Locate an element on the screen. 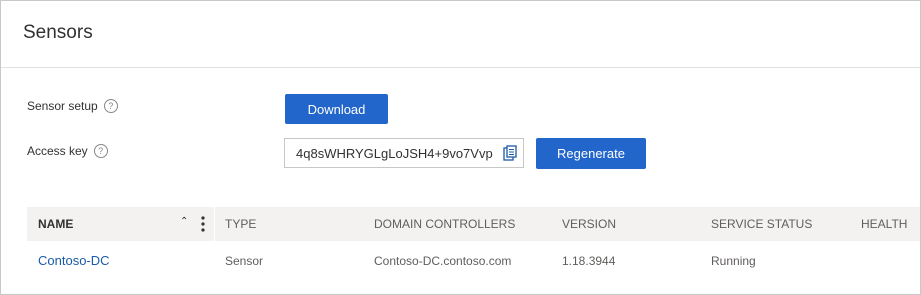 This screenshot has height=295, width=921. sort-ascending-icon: ⌃ is located at coordinates (184, 221).